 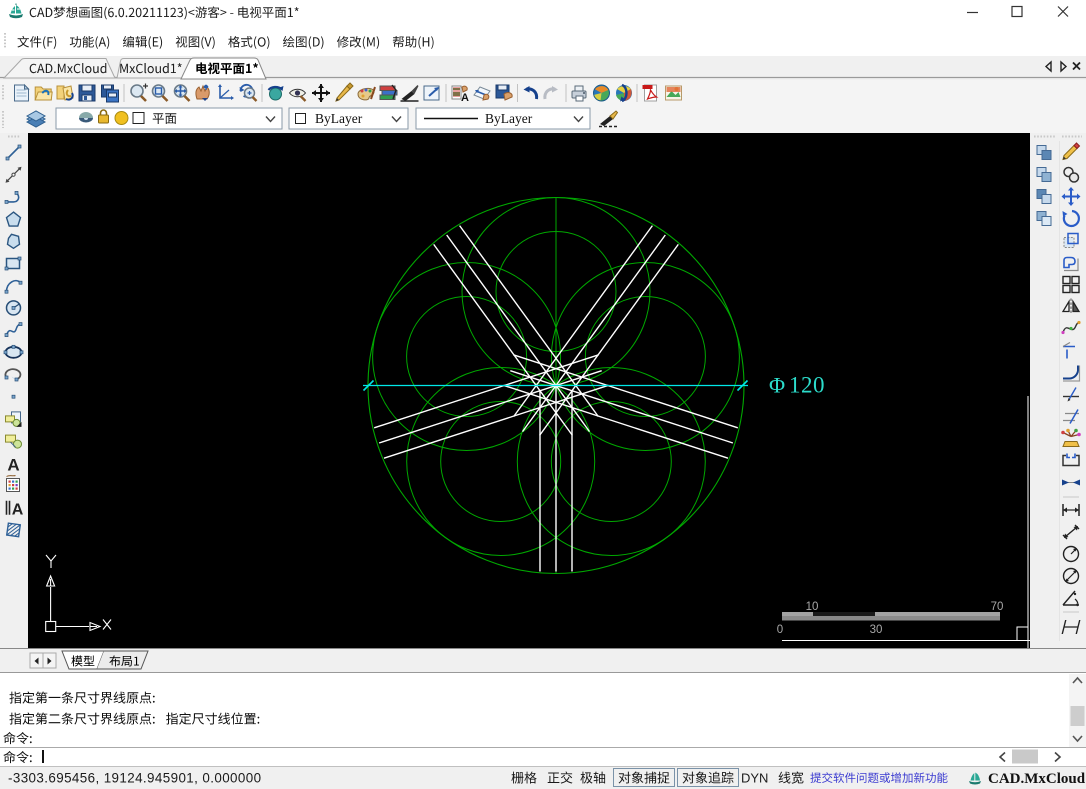 What do you see at coordinates (876, 630) in the screenshot?
I see `svg-text: 30` at bounding box center [876, 630].